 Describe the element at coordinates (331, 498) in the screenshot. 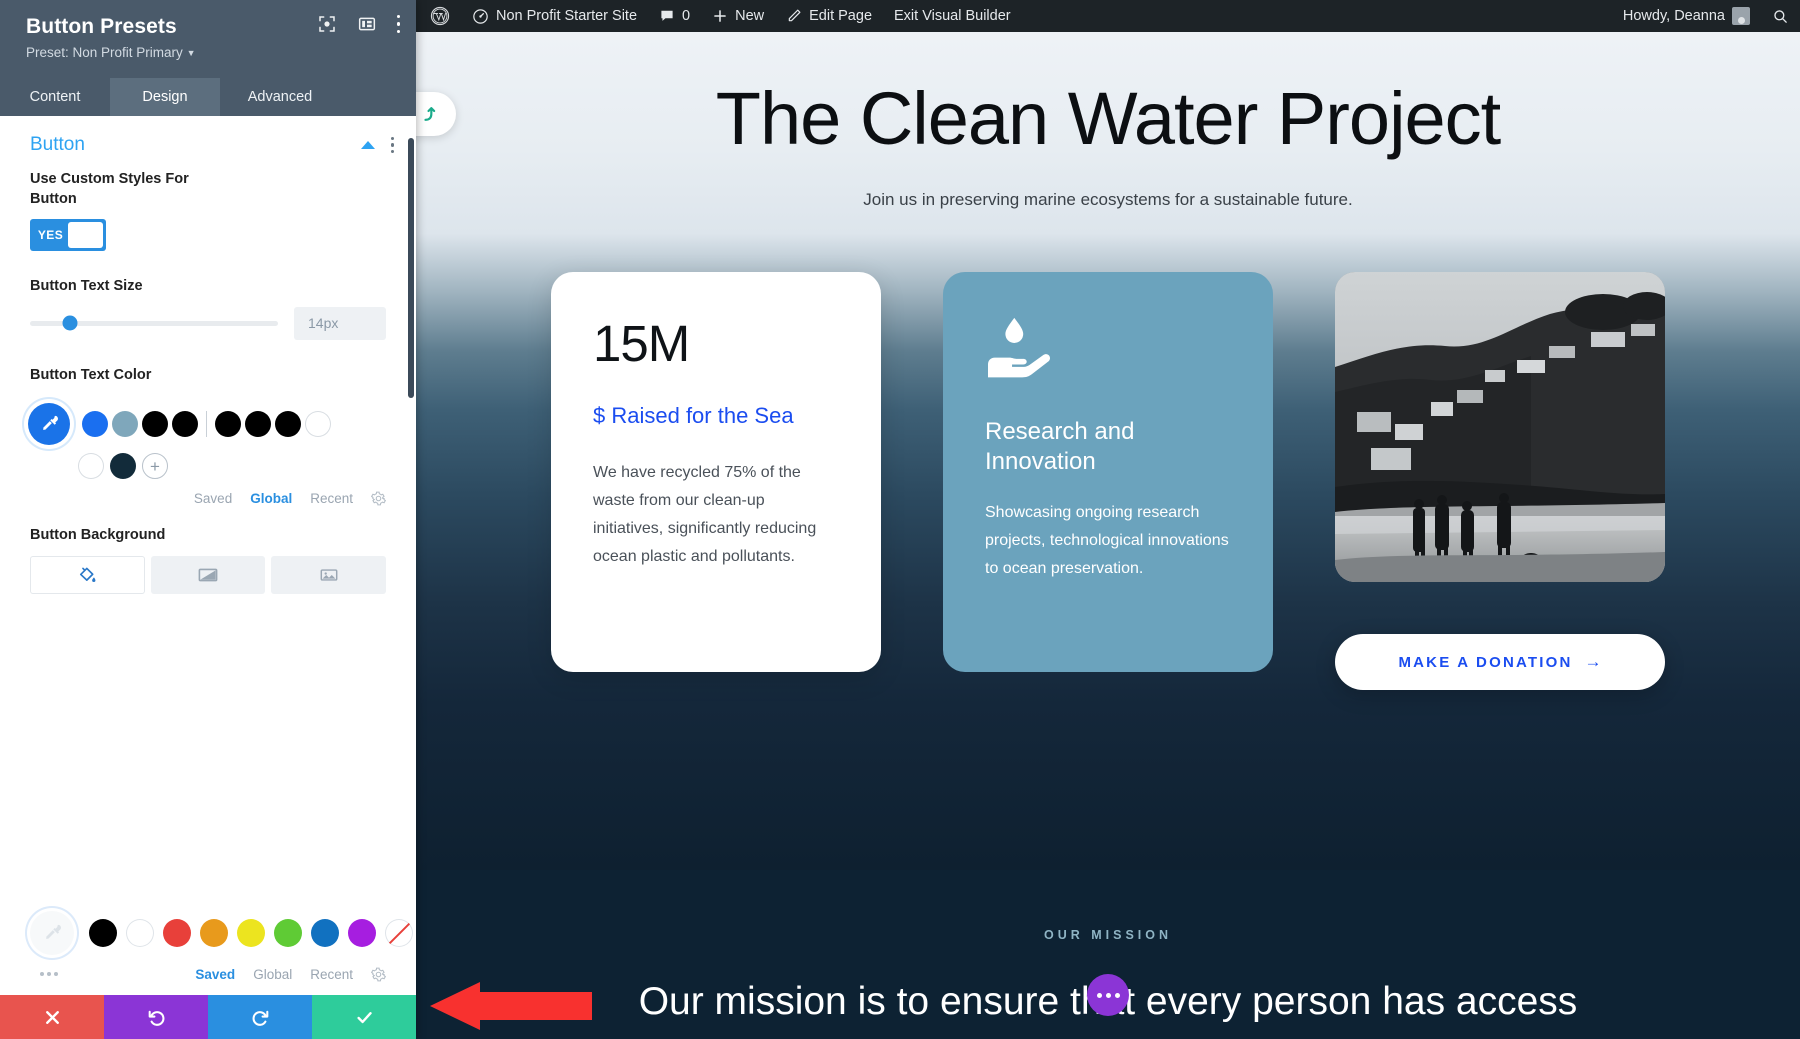

I see `palette-tab-recent: Recent` at that location.